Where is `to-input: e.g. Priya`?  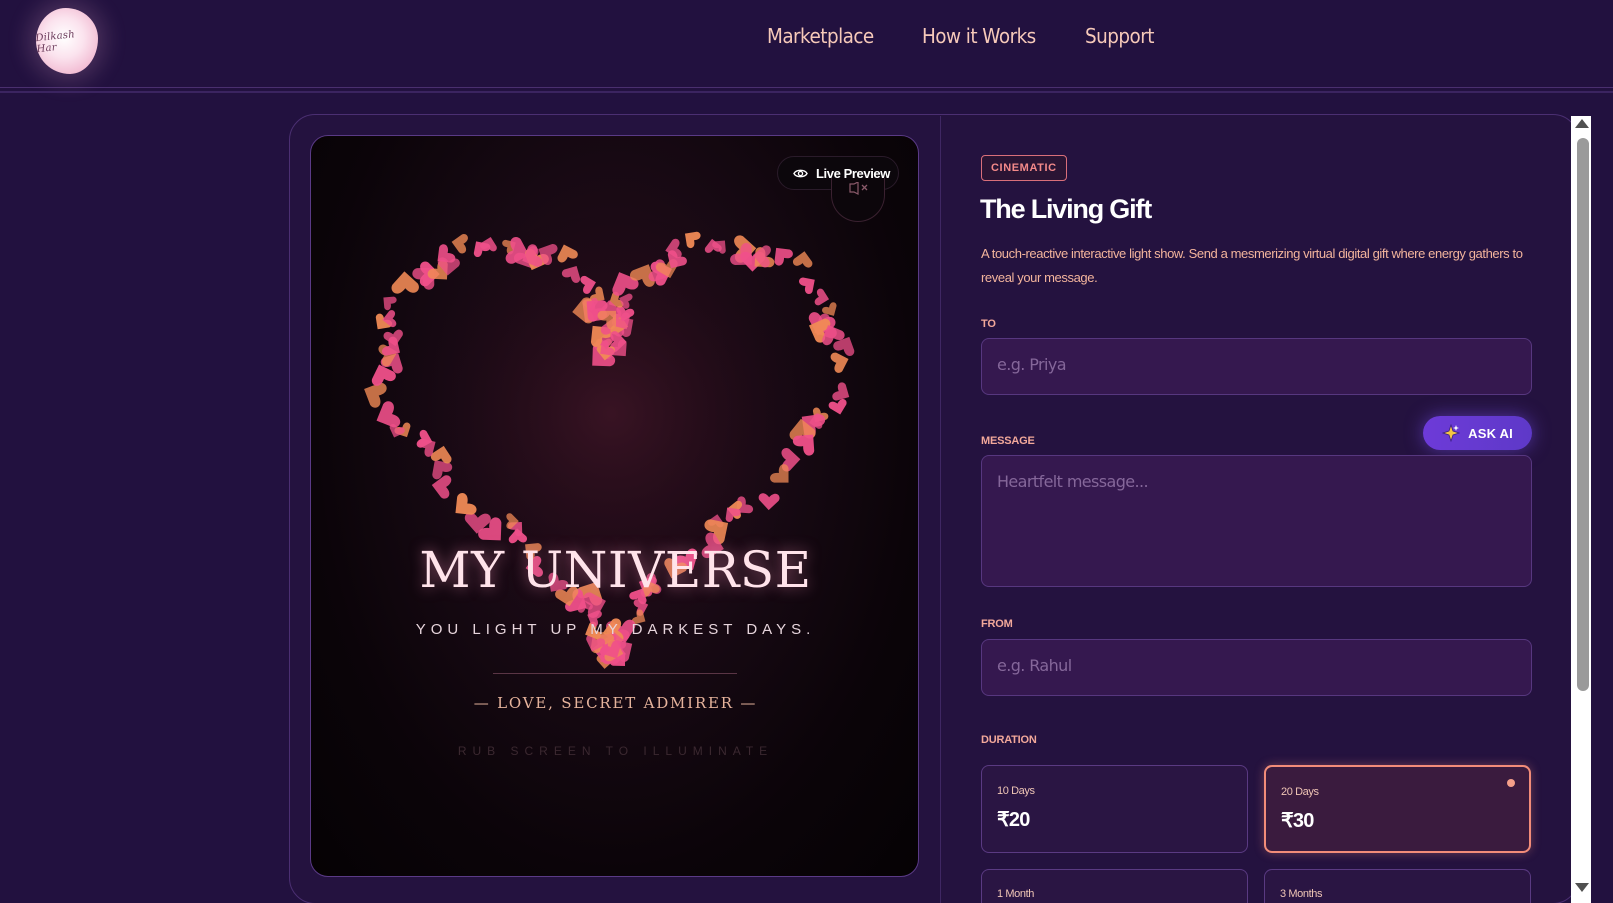 to-input: e.g. Priya is located at coordinates (1256, 366).